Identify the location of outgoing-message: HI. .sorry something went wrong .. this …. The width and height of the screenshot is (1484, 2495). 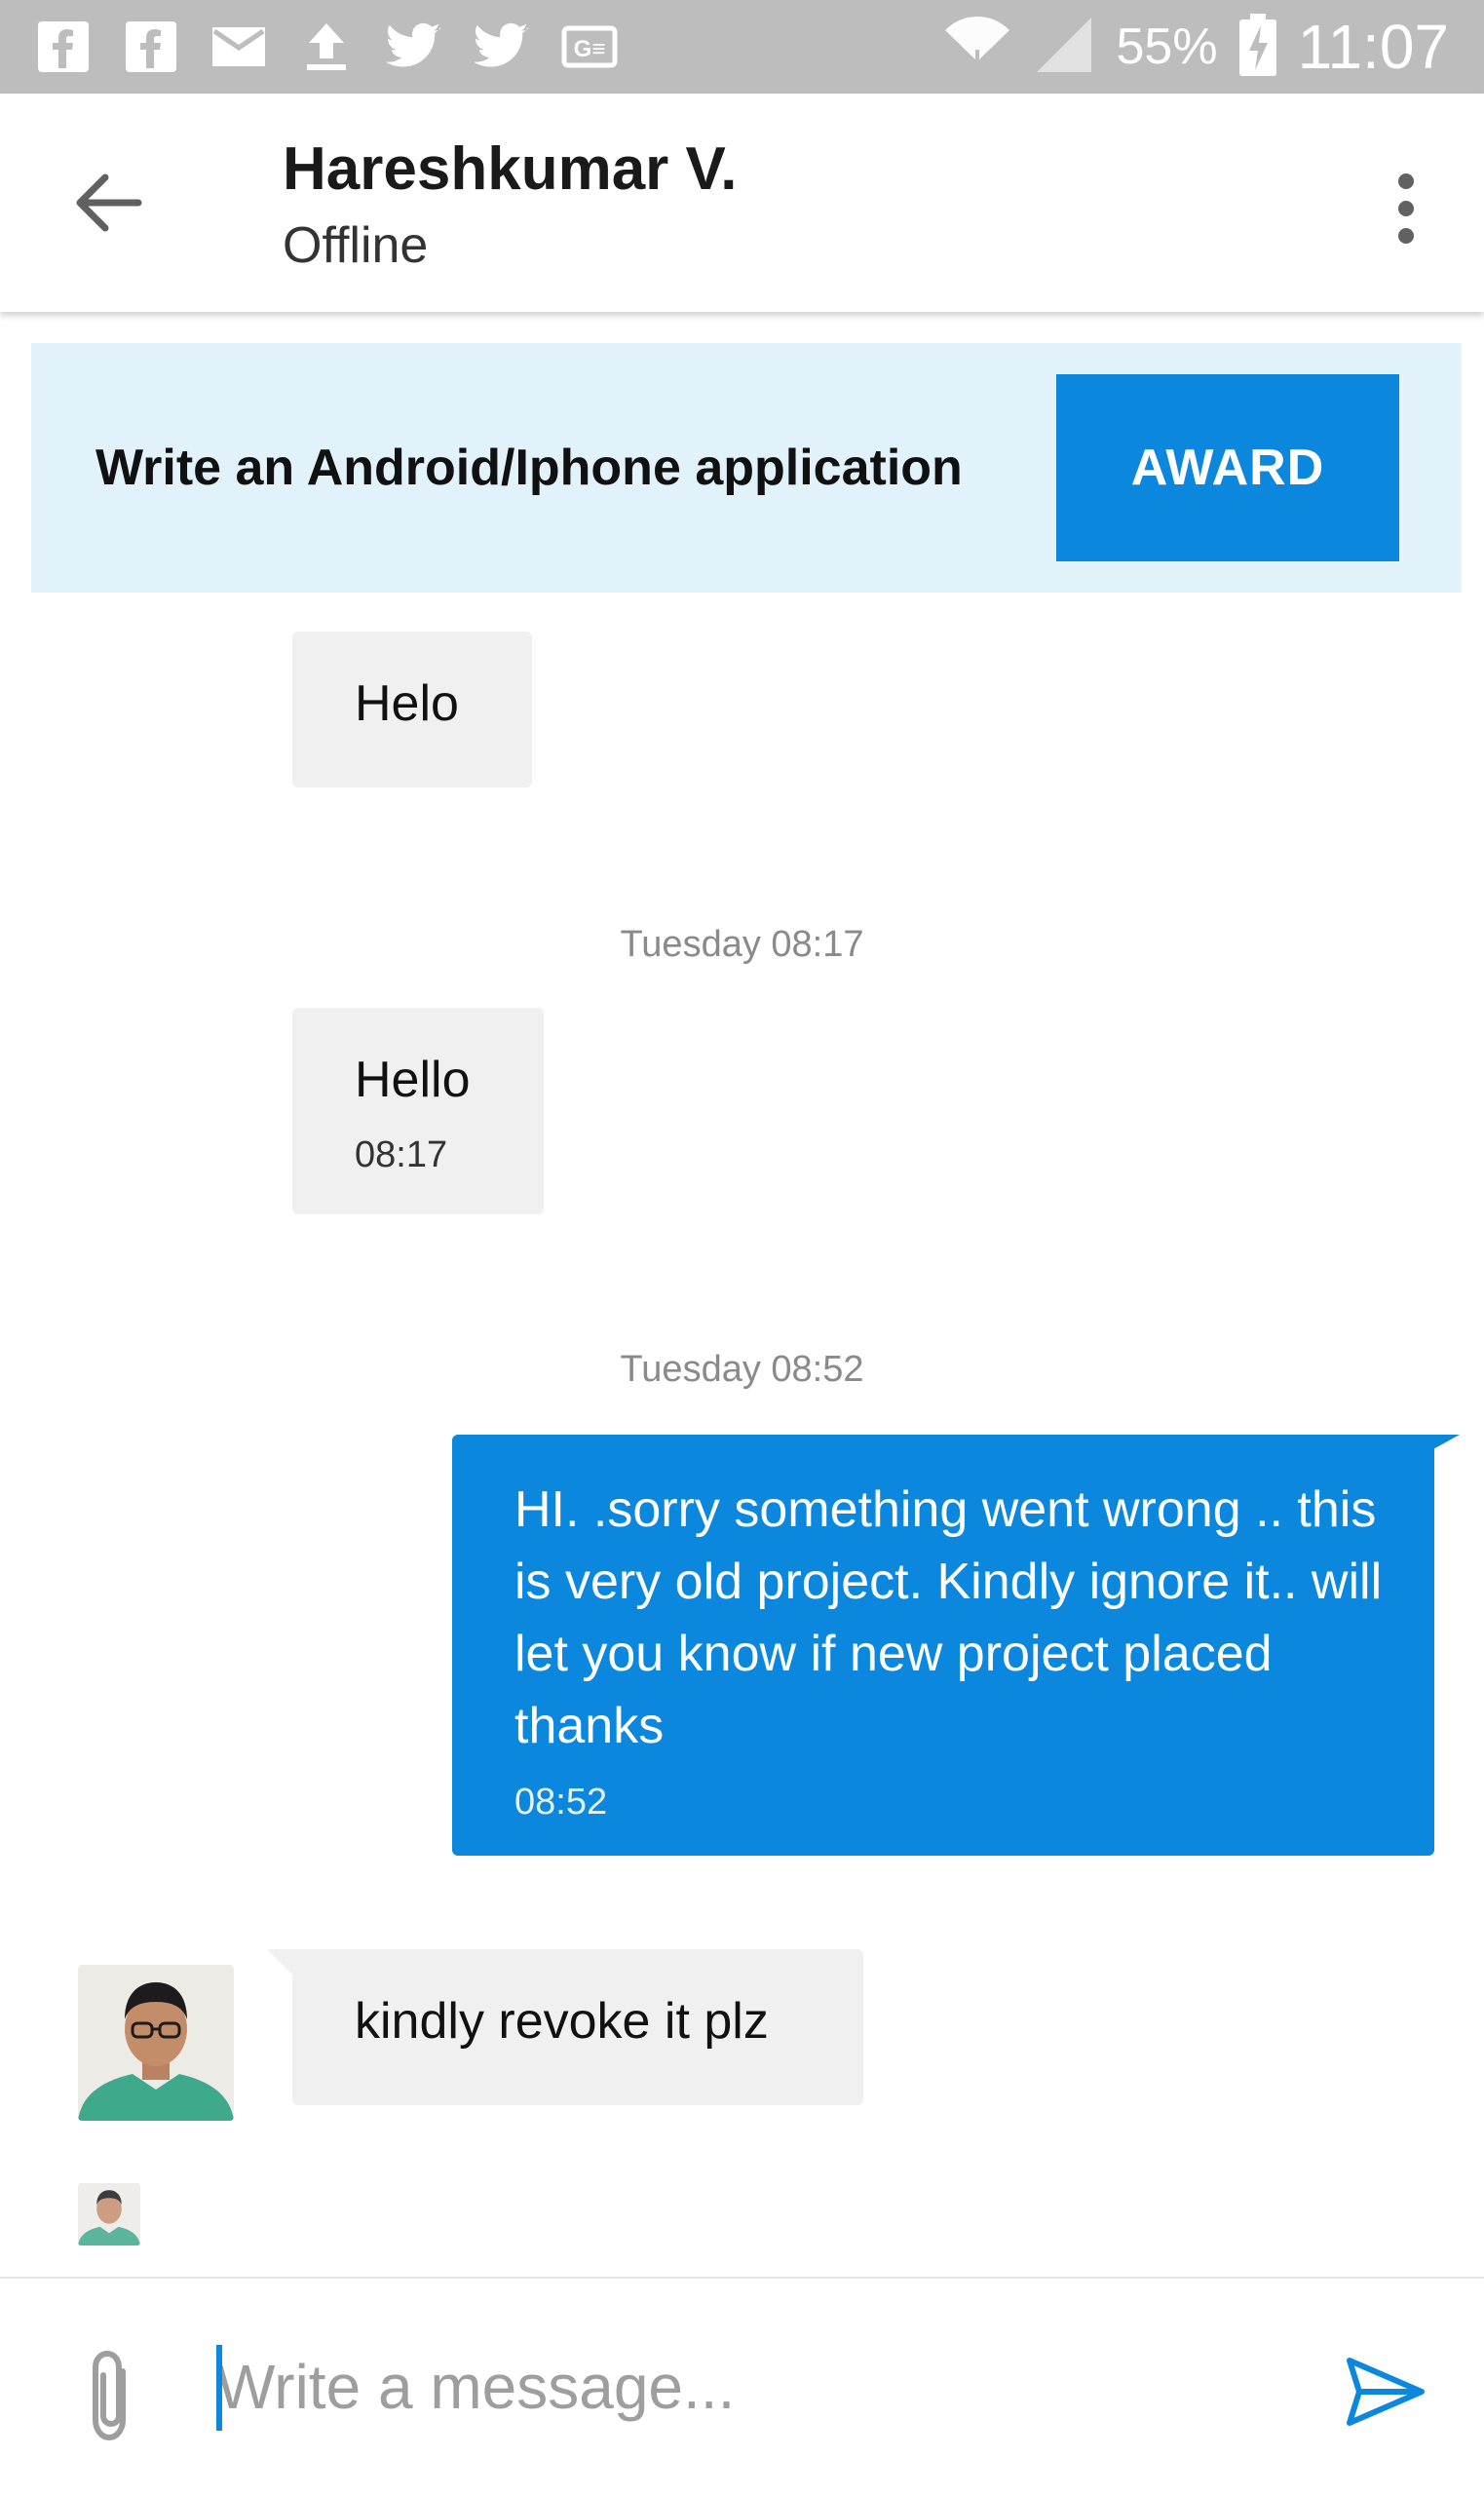
(943, 1645).